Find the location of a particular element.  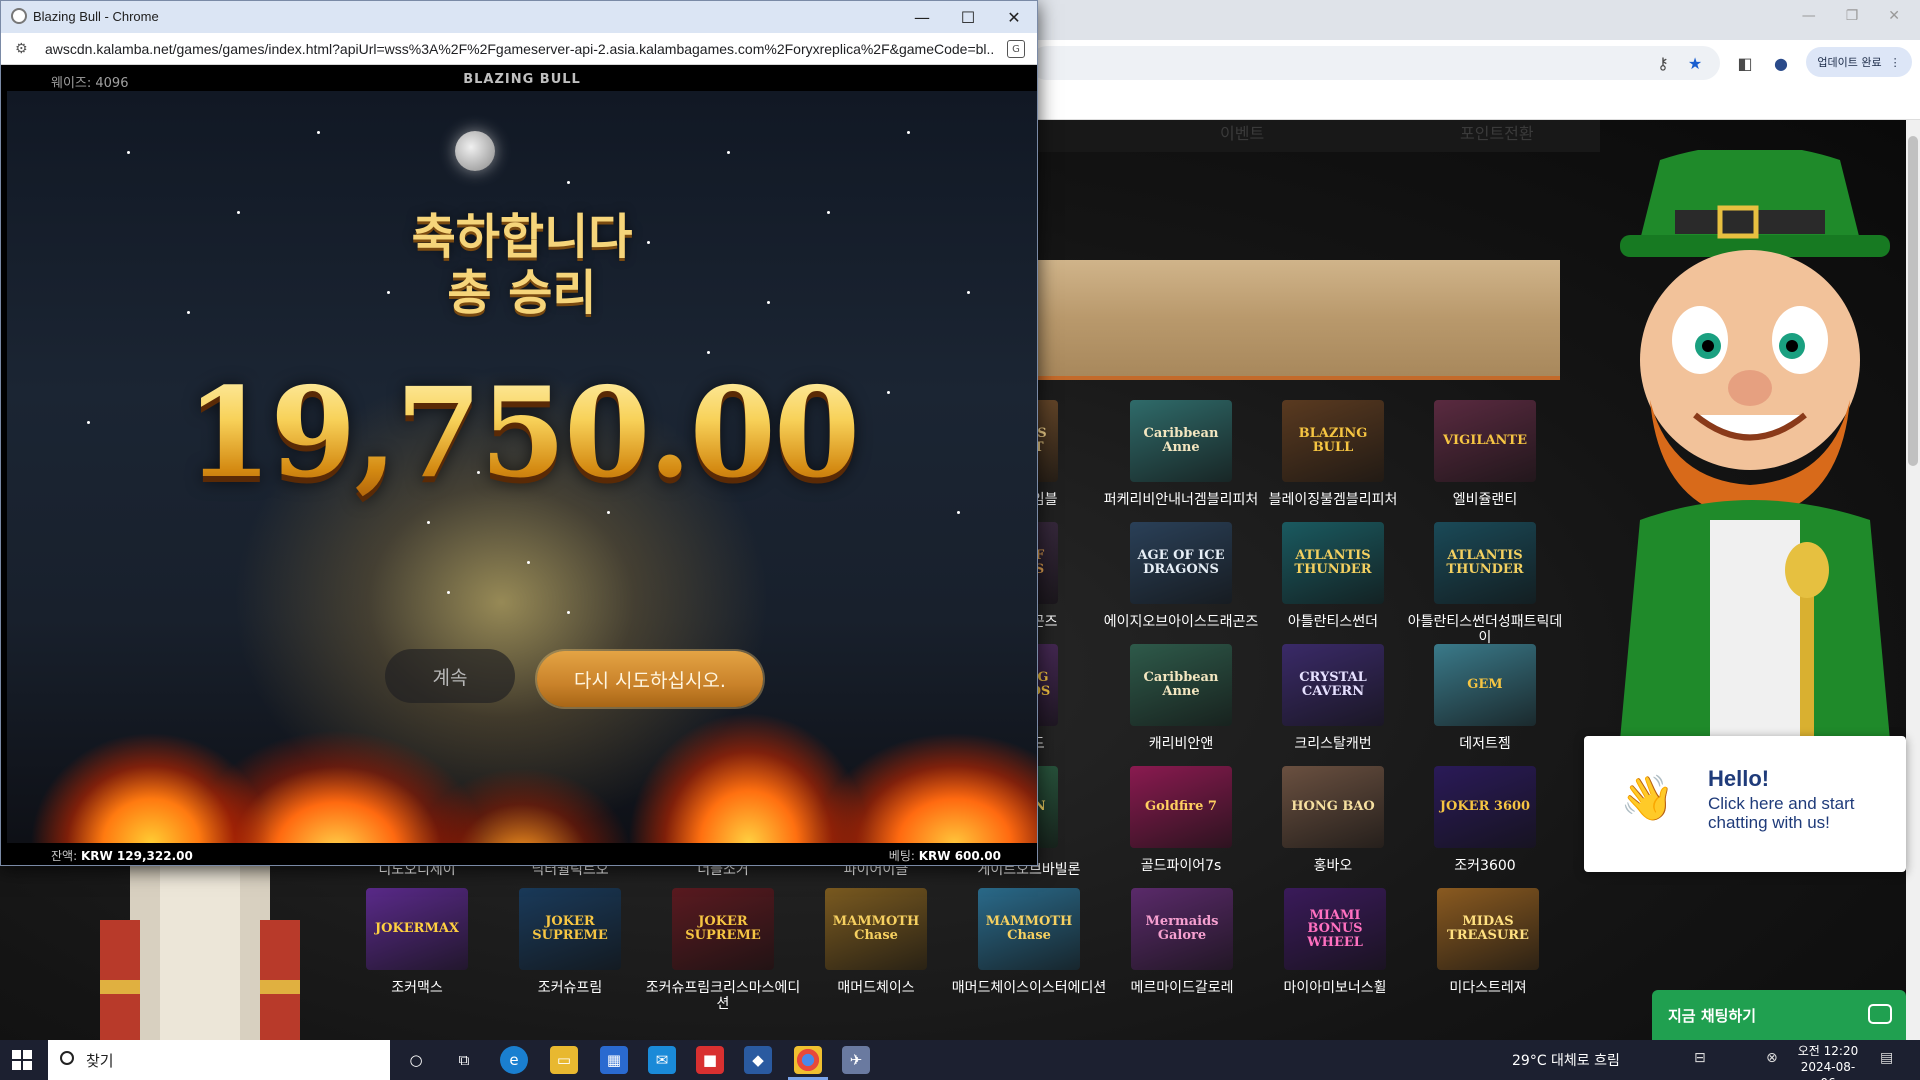

taskbar-search-box: 찾기 is located at coordinates (219, 1060).